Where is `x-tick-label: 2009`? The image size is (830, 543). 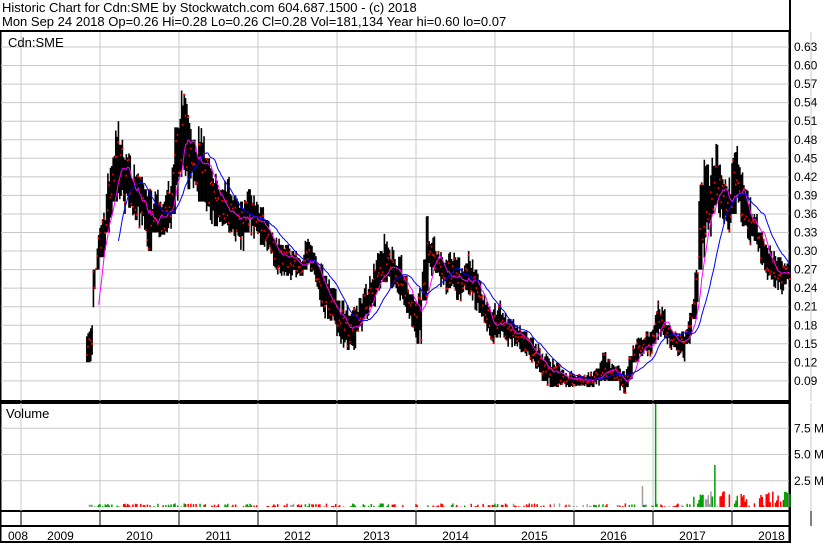
x-tick-label: 2009 is located at coordinates (60, 536).